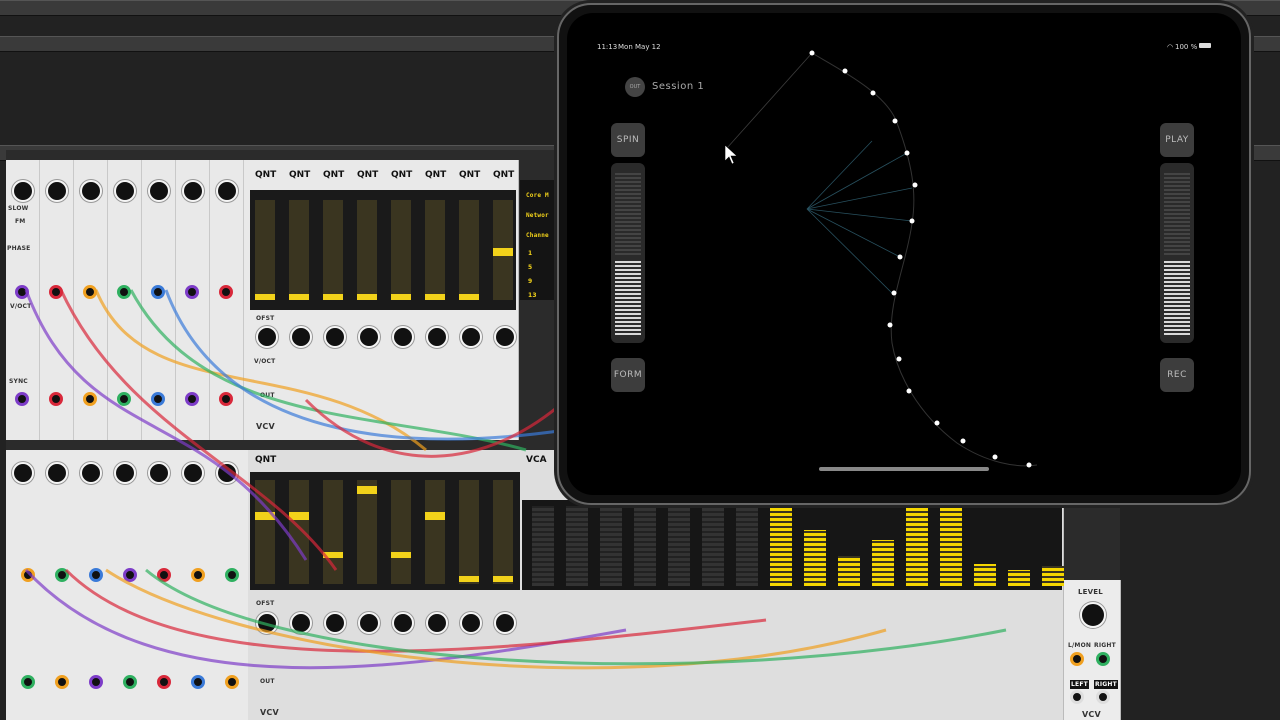 The width and height of the screenshot is (1280, 720). Describe the element at coordinates (1093, 615) in the screenshot. I see `level-knob` at that location.